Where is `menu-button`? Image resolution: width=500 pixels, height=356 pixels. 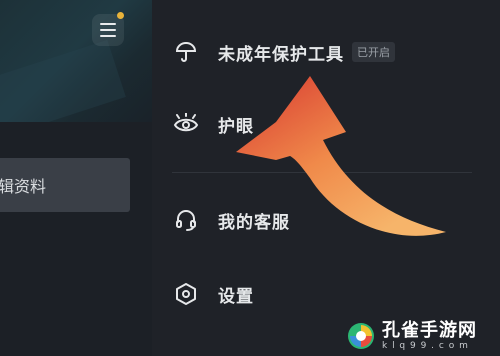
menu-button is located at coordinates (108, 29).